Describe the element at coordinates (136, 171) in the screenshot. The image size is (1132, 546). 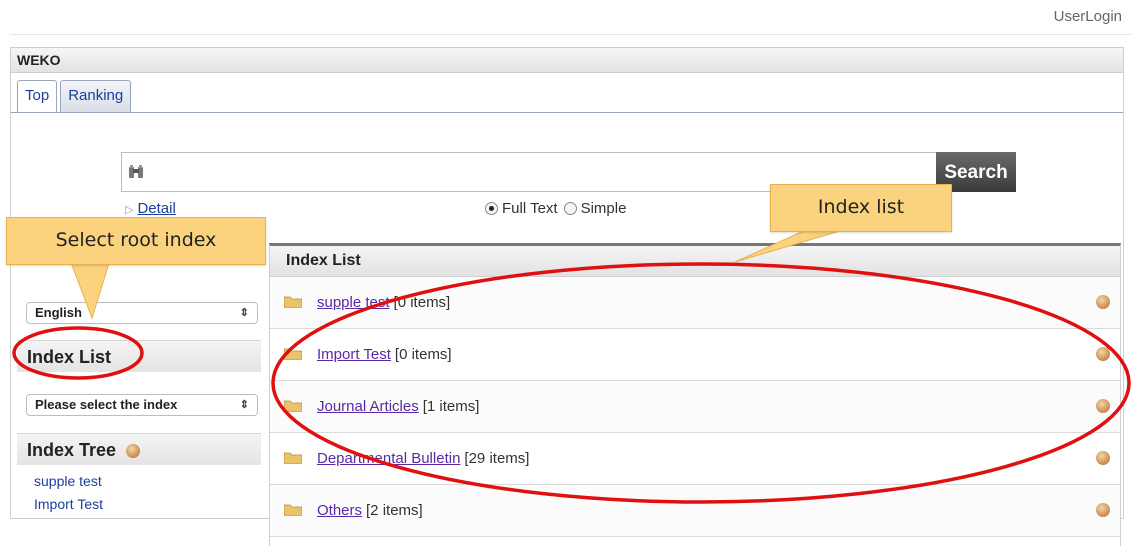
I see `binoculars-icon` at that location.